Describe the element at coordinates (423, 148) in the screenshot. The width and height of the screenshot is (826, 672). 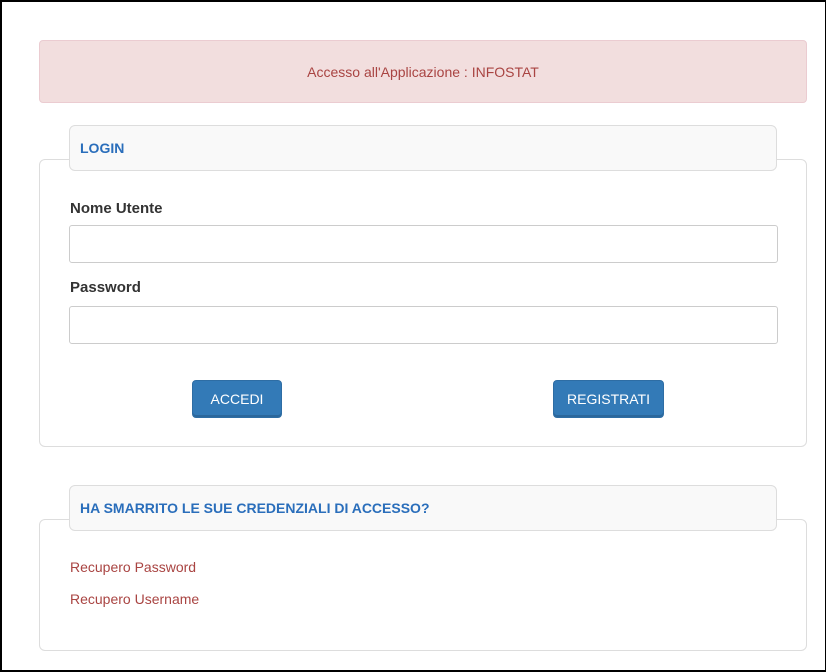
I see `login-panel-title: LOGIN` at that location.